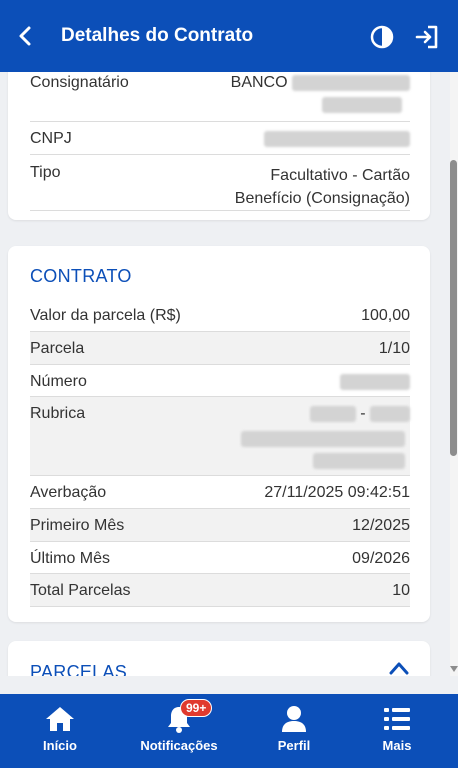  I want to click on primeiro-mes-label: Primeiro Mês, so click(77, 525).